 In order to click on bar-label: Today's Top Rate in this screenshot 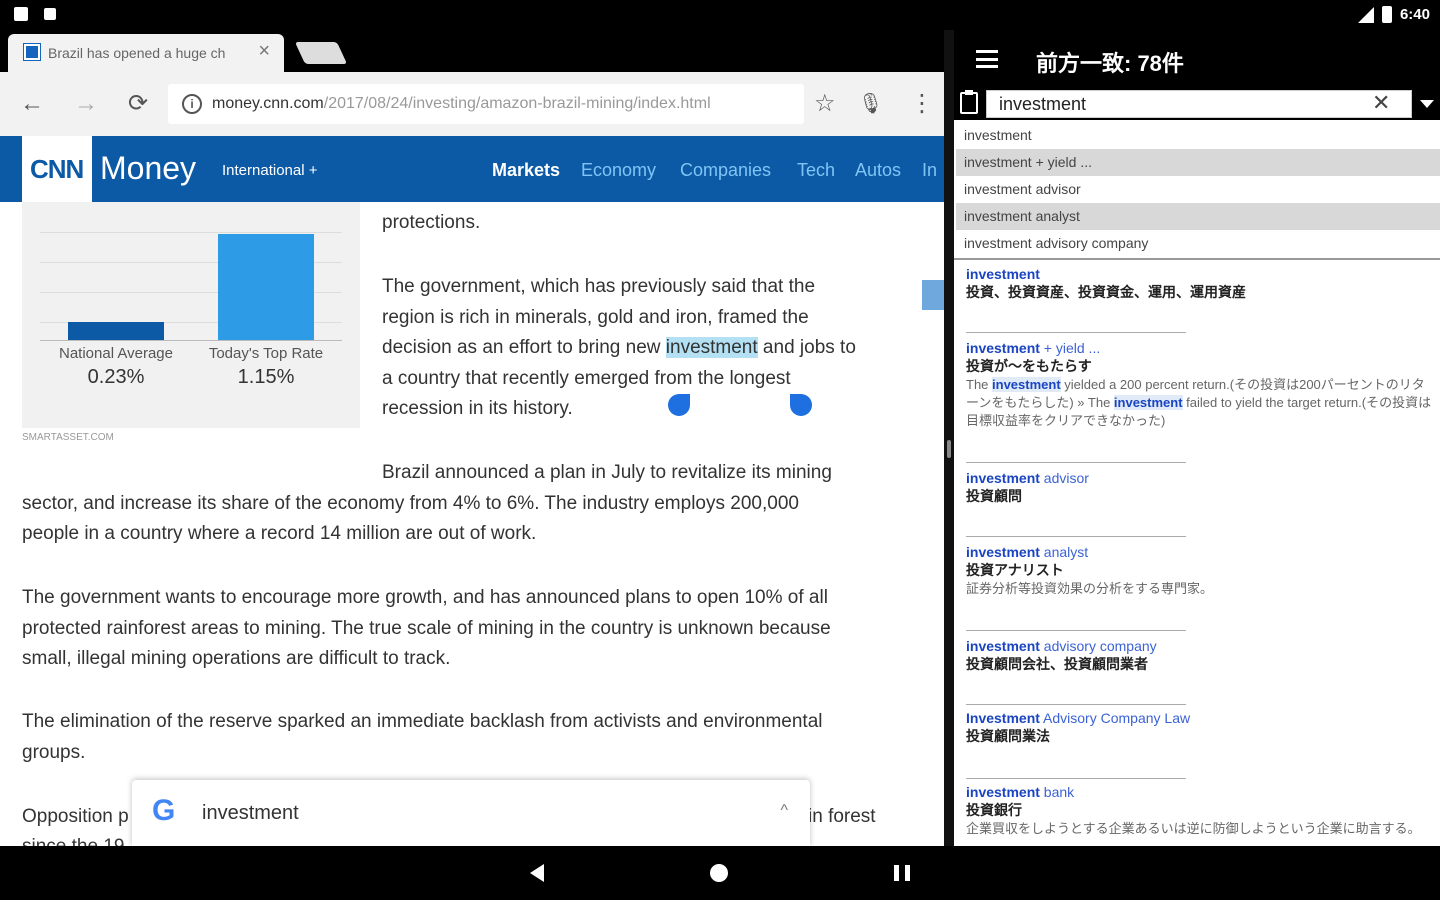, I will do `click(266, 353)`.